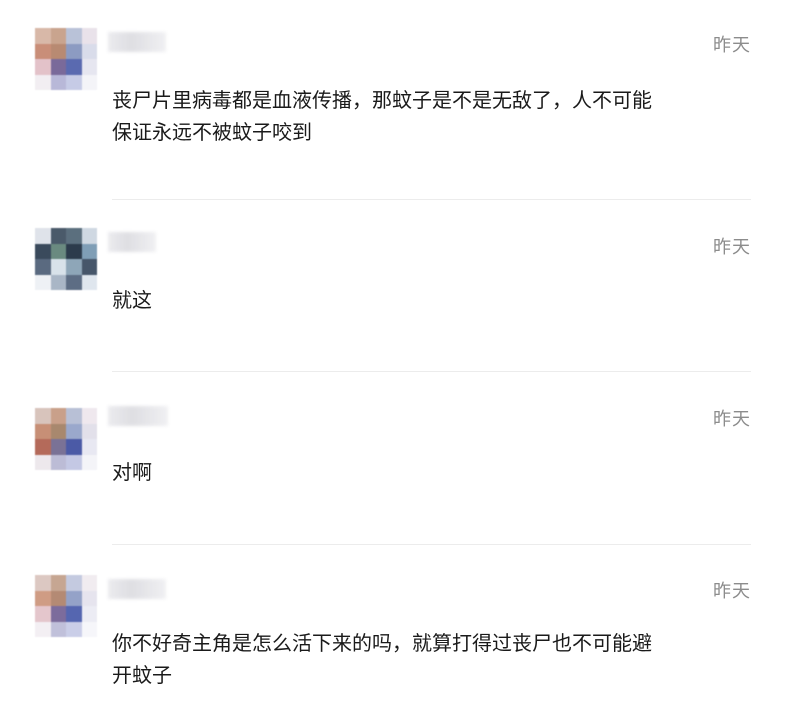 This screenshot has width=789, height=715. What do you see at coordinates (132, 300) in the screenshot?
I see `comment-text: 就这` at bounding box center [132, 300].